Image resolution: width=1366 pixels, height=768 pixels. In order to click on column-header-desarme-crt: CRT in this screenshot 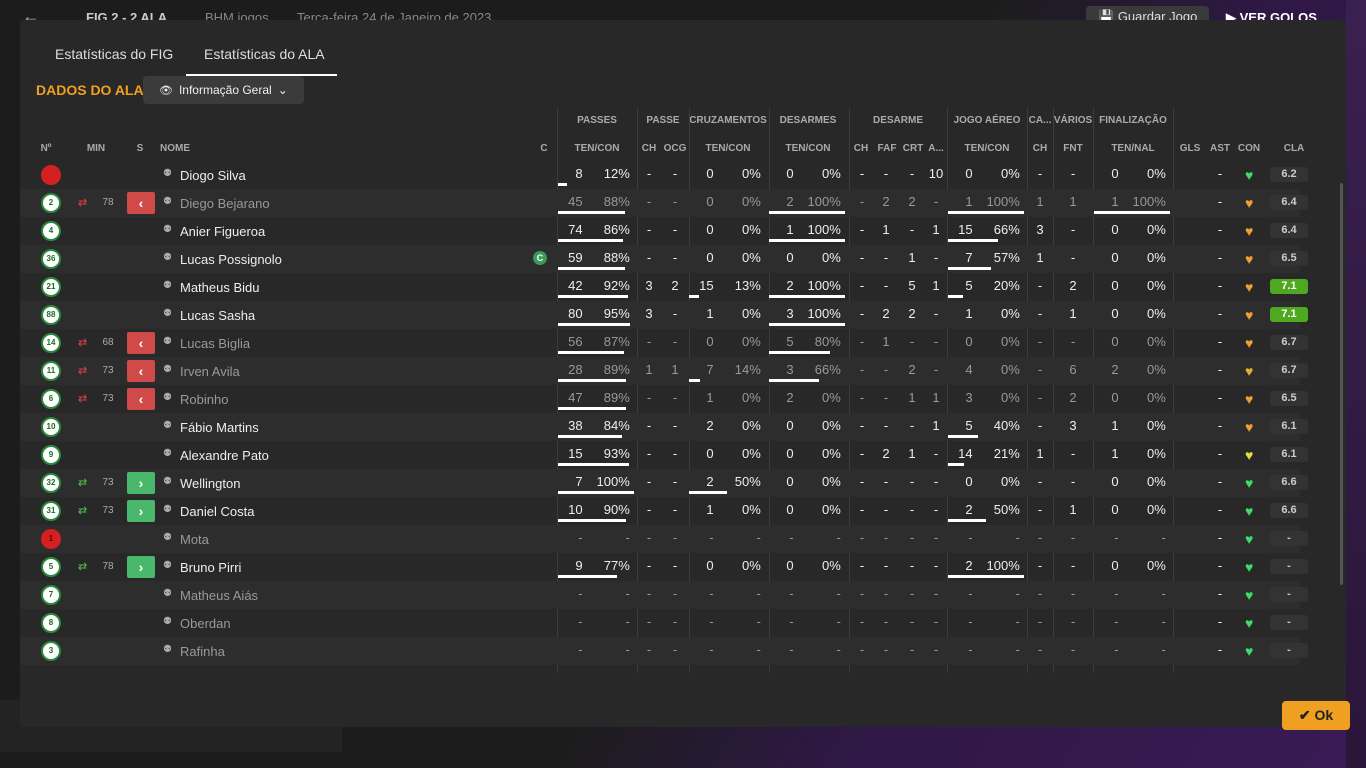, I will do `click(913, 148)`.